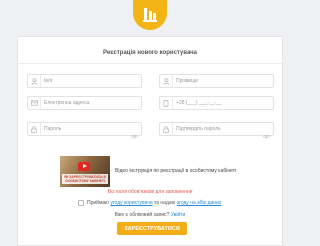  Describe the element at coordinates (91, 81) in the screenshot. I see `first-name-input` at that location.